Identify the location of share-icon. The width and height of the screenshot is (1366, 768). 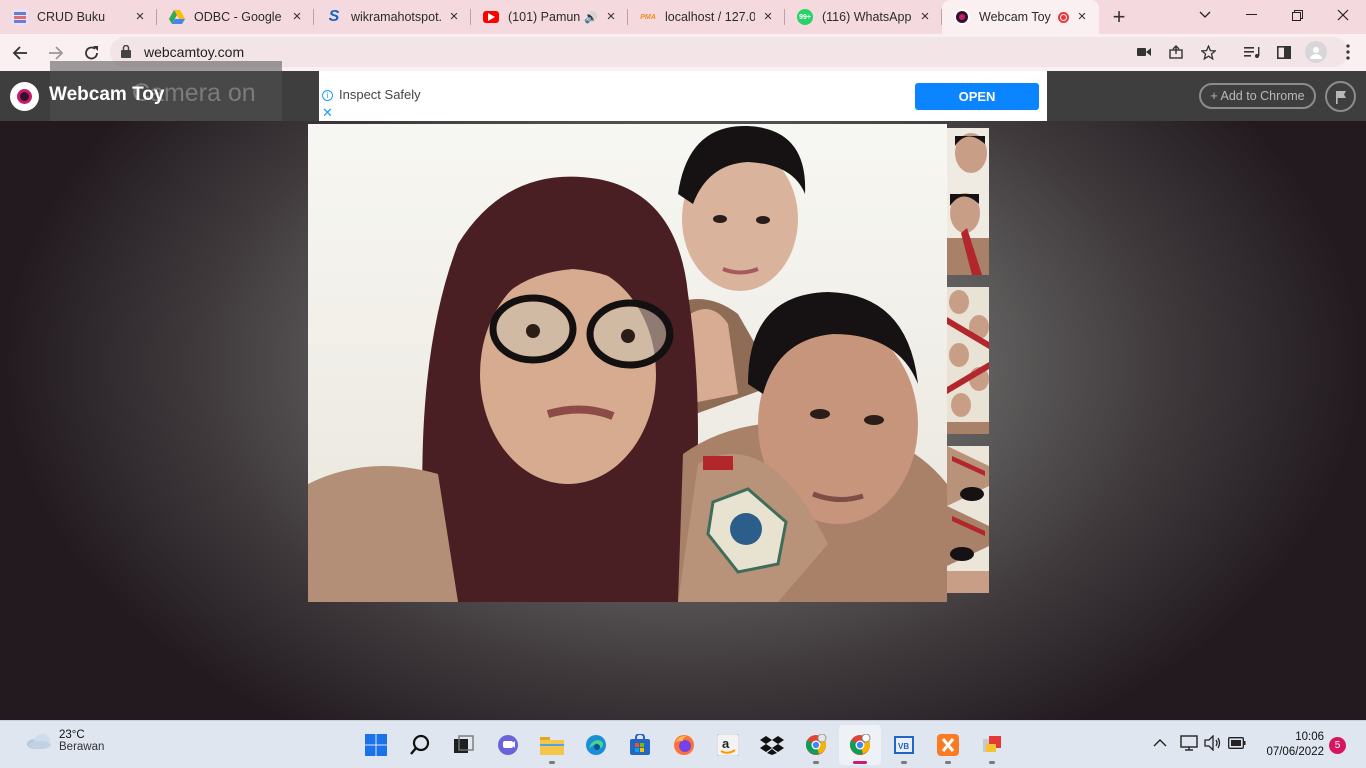
(1176, 52).